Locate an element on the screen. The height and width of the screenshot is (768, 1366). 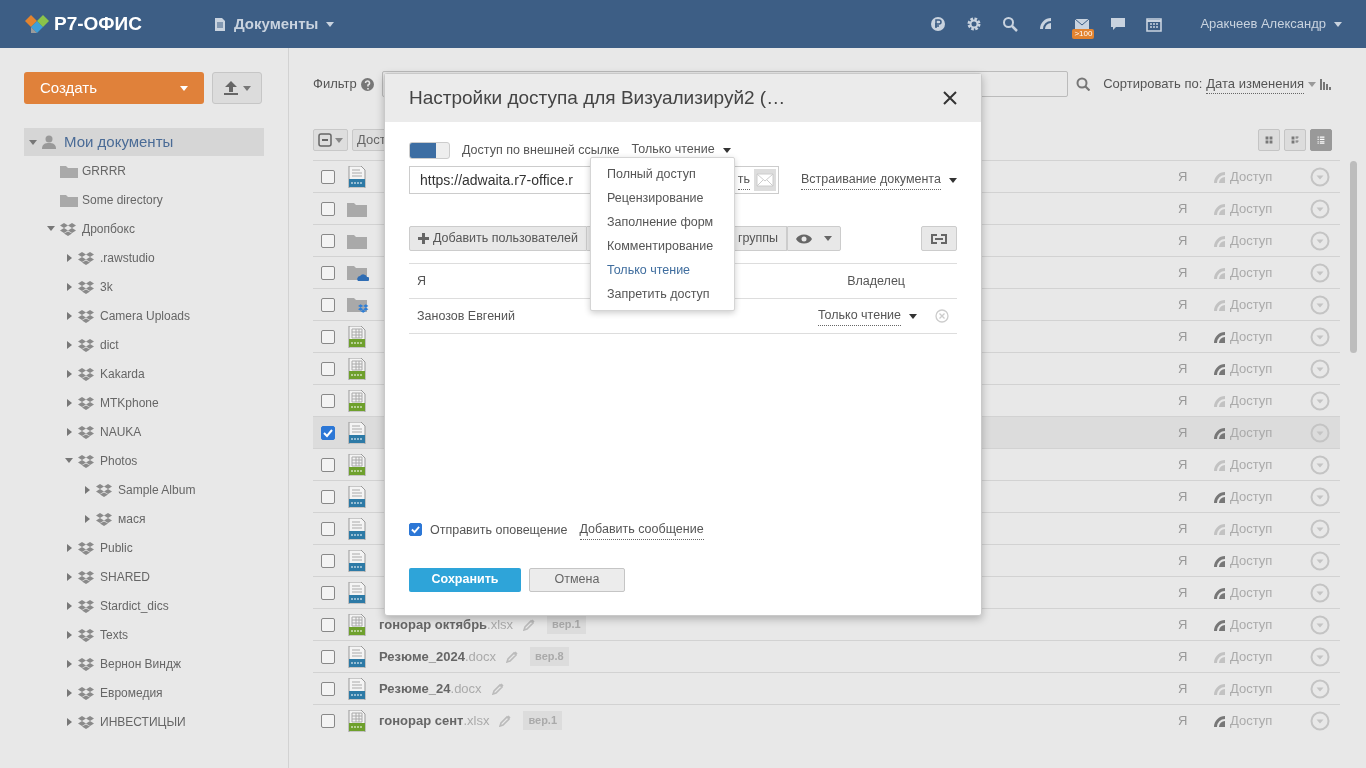
add-message-link: Добавить сообщение is located at coordinates (641, 530).